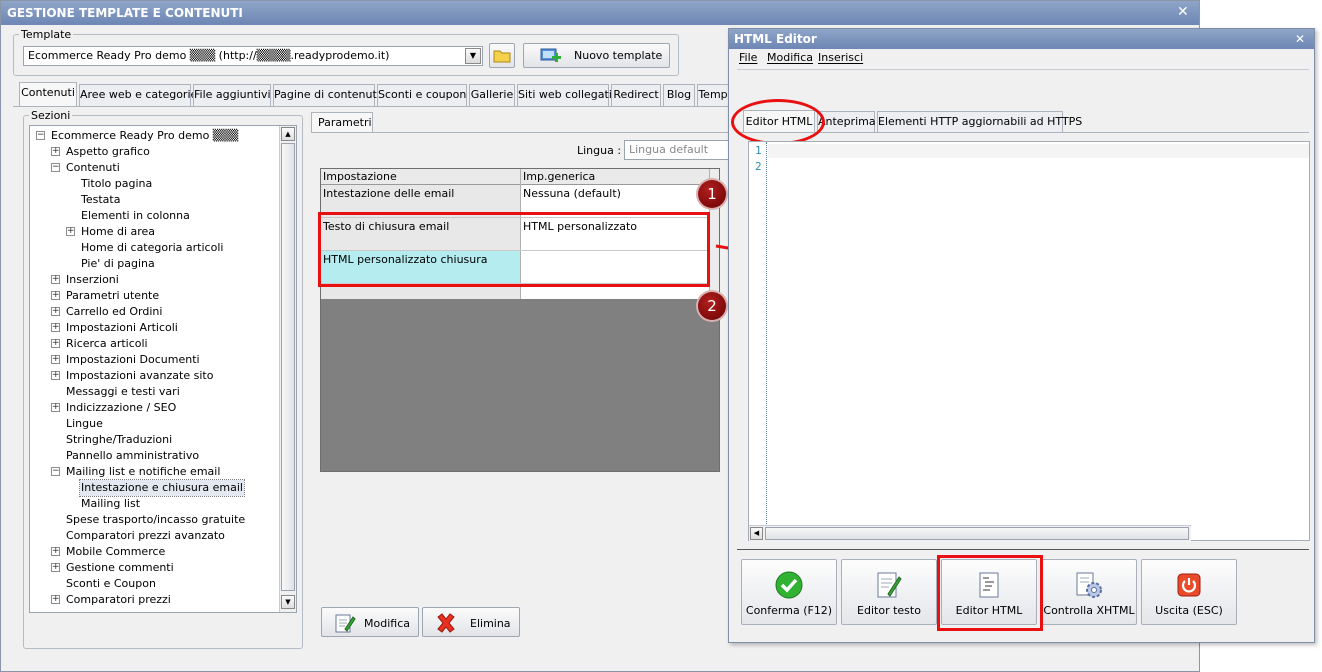 The width and height of the screenshot is (1322, 672). Describe the element at coordinates (748, 57) in the screenshot. I see `menu-file: File` at that location.